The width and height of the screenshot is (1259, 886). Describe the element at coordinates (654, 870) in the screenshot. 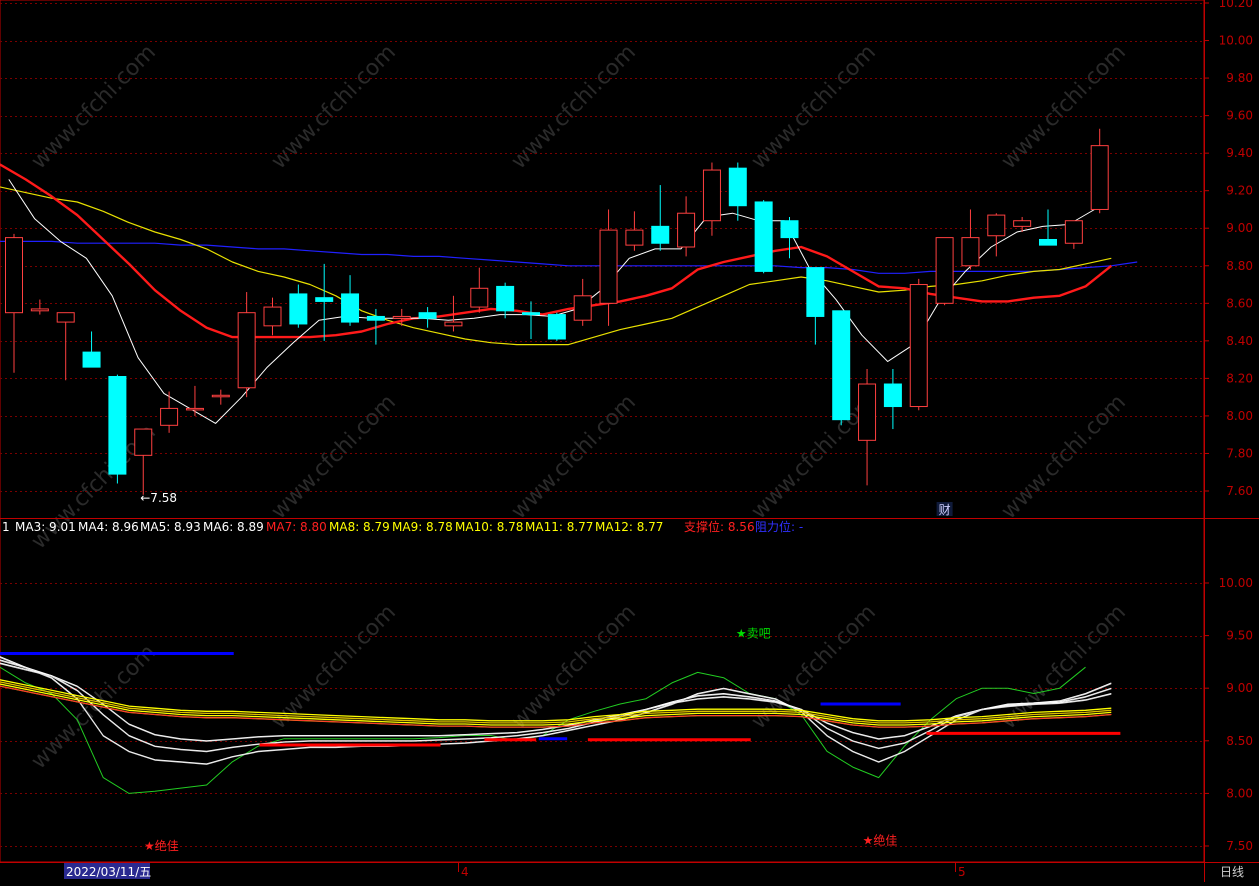

I see `time-axis: 2022/03/11/五 4 5 日线` at that location.